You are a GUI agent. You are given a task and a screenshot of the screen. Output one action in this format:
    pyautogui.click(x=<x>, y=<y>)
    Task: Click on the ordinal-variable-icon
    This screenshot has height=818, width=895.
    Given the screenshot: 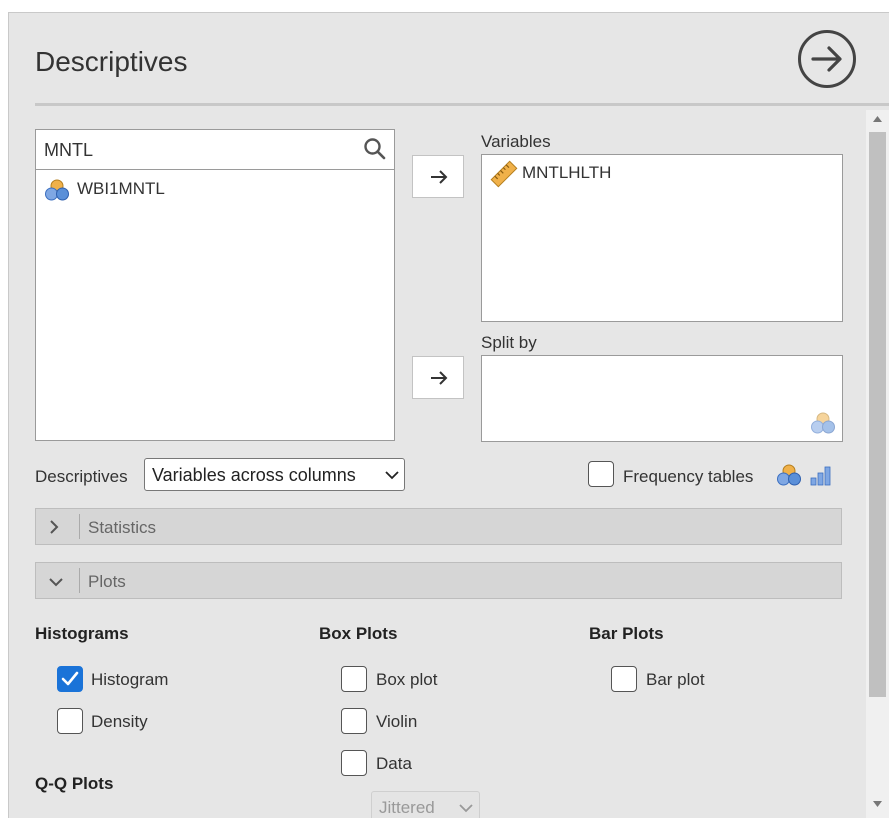 What is the action you would take?
    pyautogui.click(x=820, y=476)
    